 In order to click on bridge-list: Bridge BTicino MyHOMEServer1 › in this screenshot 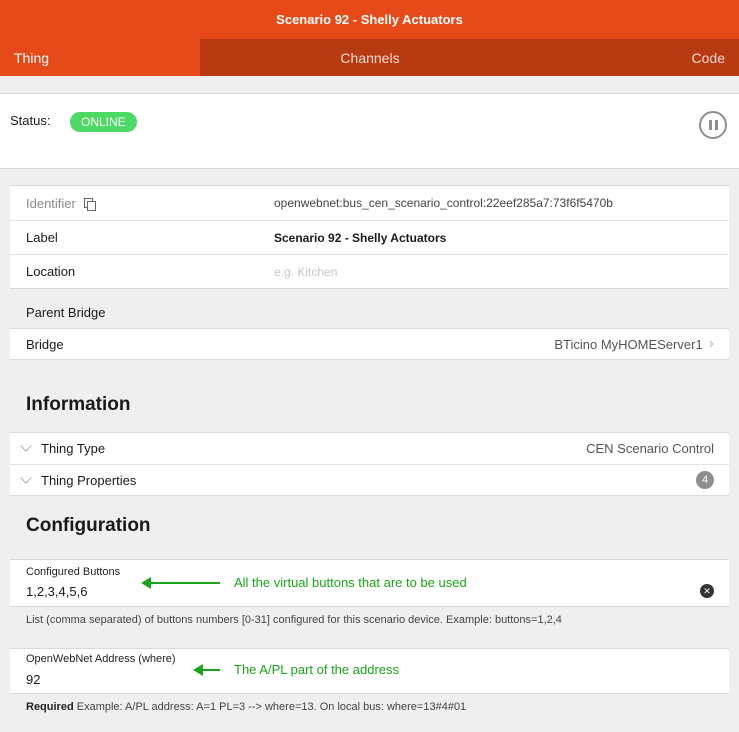, I will do `click(369, 344)`.